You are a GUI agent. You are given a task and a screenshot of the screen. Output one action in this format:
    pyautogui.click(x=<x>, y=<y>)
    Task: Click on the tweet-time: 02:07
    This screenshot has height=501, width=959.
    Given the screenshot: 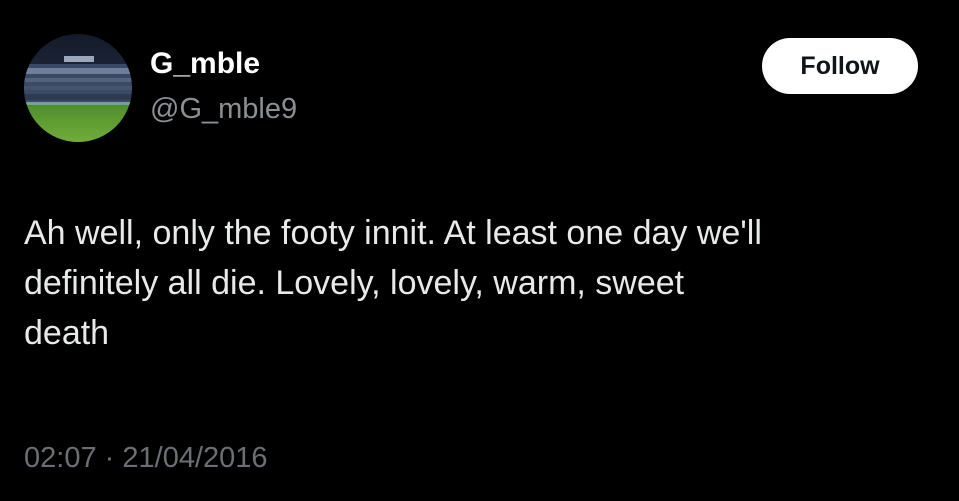 What is the action you would take?
    pyautogui.click(x=60, y=458)
    